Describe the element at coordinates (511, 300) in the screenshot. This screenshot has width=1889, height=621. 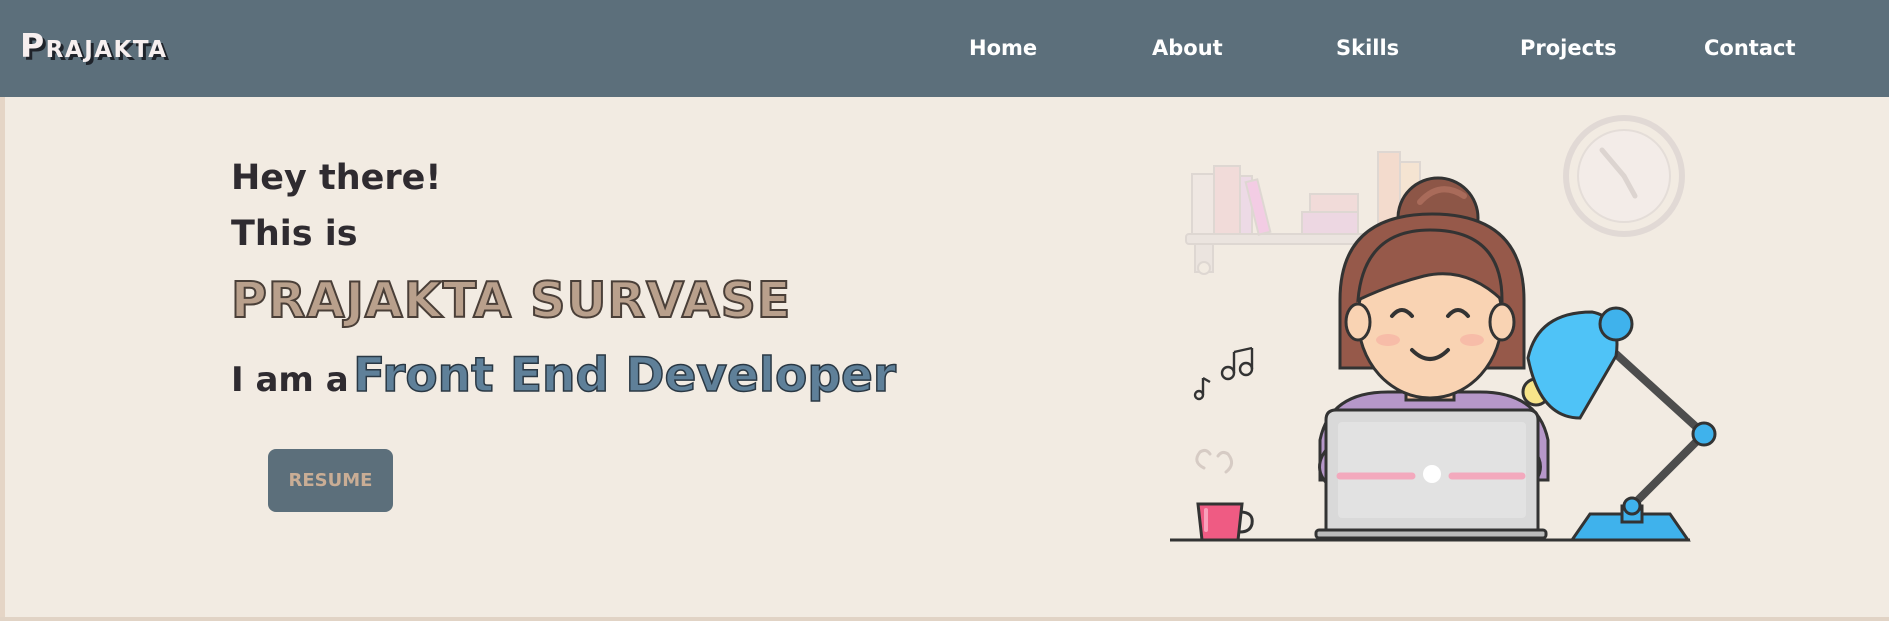
I see `hero-name: PRAJAKTA SURVASE` at that location.